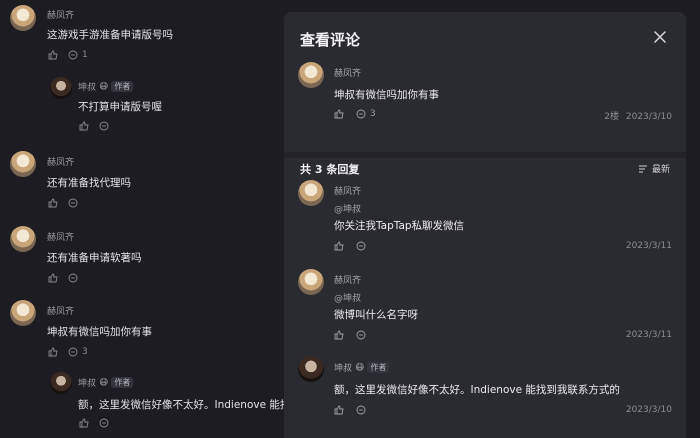 The height and width of the screenshot is (438, 700). Describe the element at coordinates (485, 95) in the screenshot. I see `main-comment: 赫凤齐 坤叔有微信吗加你有事 3 2楼 2023/3/10` at that location.